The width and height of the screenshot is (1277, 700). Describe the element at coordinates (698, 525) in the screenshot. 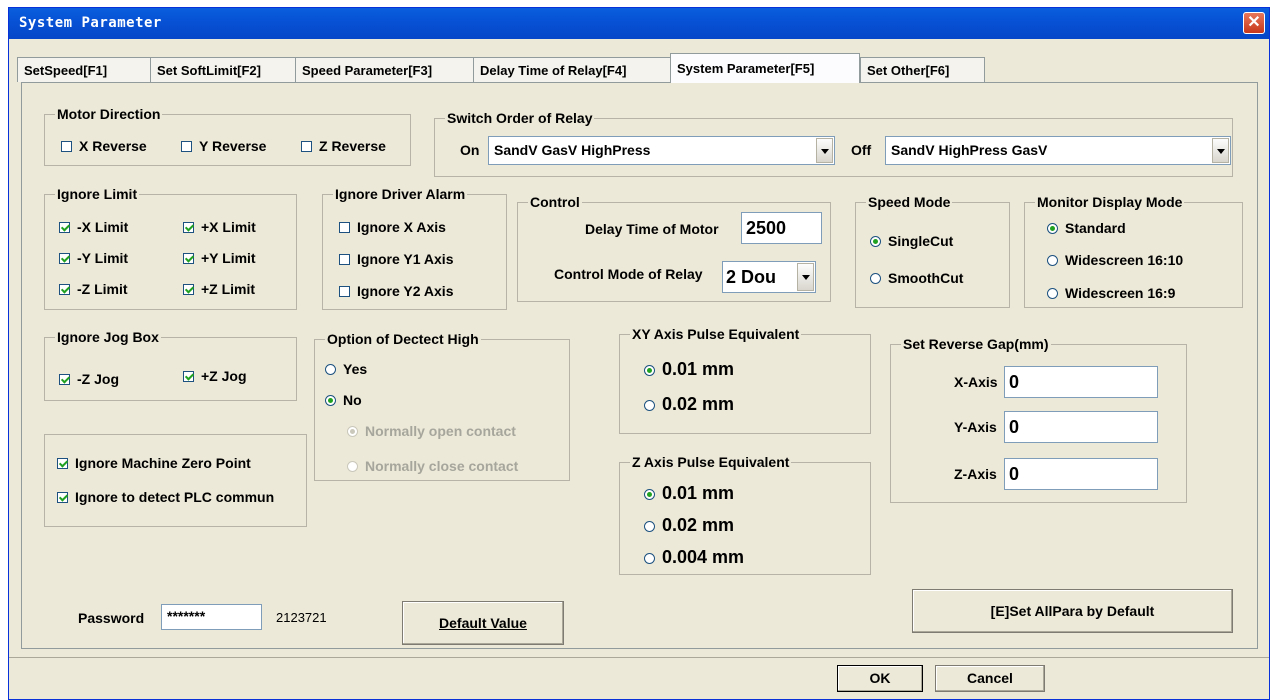

I see `z-pulse-002-label: 0.02 mm` at that location.